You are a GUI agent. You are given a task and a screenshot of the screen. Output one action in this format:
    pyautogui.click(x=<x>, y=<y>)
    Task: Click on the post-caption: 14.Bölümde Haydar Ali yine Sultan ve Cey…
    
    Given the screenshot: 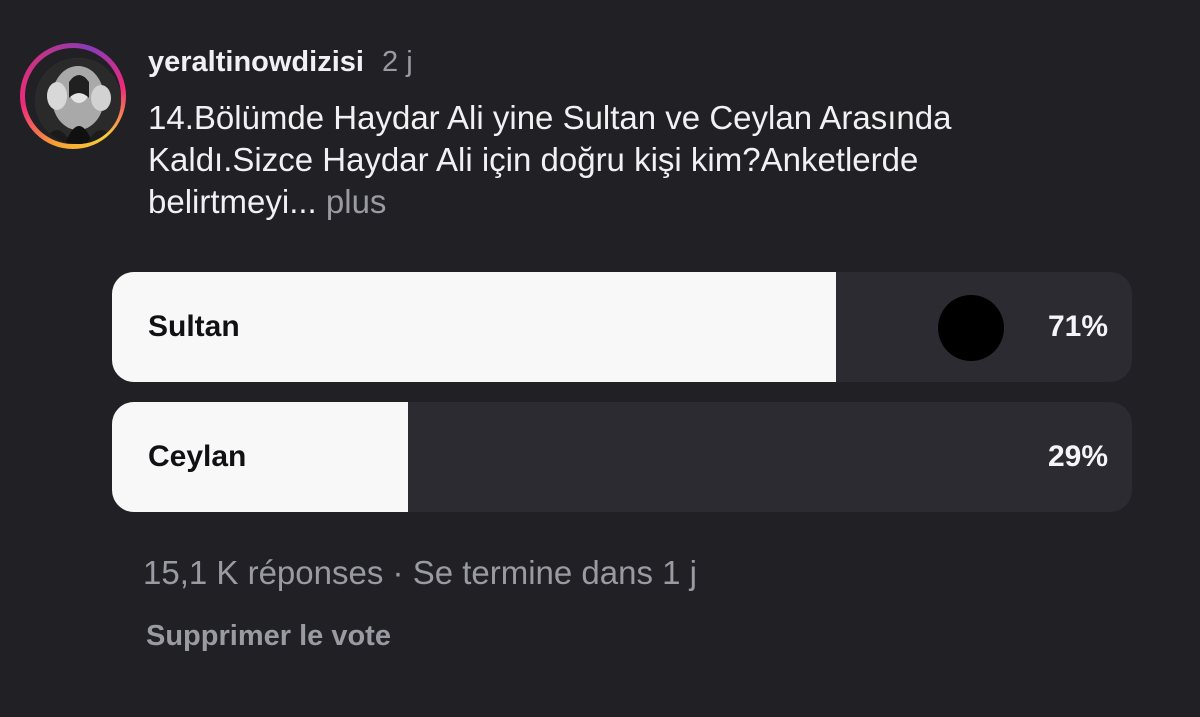 What is the action you would take?
    pyautogui.click(x=653, y=160)
    